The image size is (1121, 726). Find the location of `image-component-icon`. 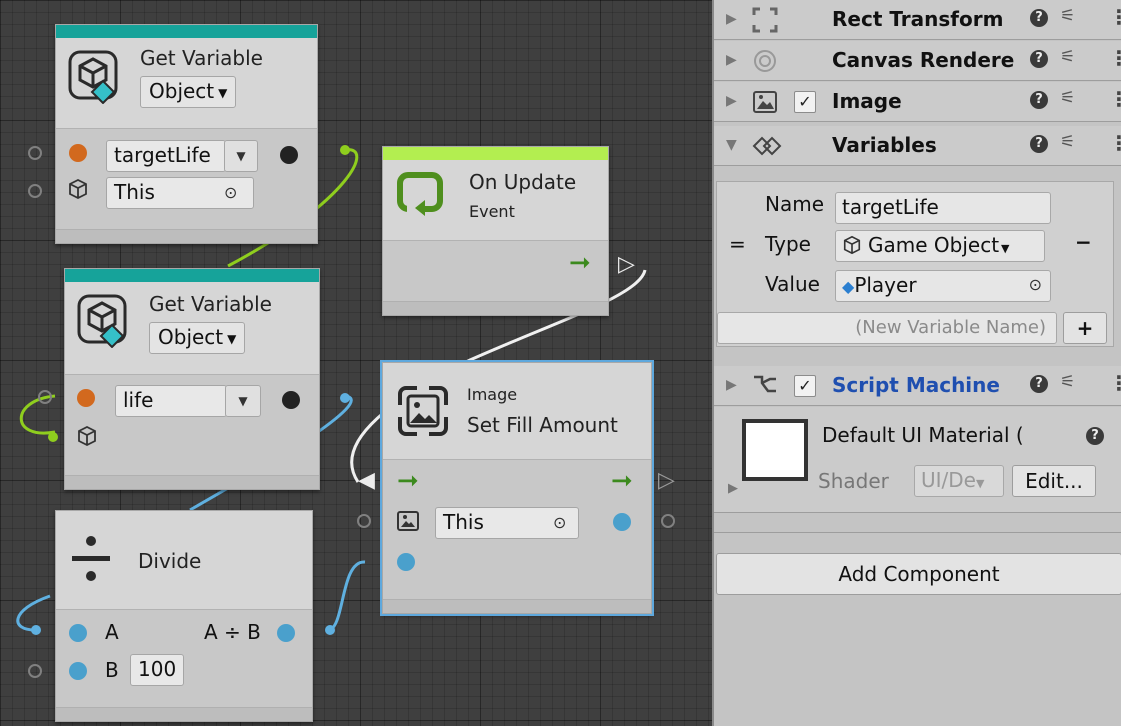

image-component-icon is located at coordinates (423, 411).